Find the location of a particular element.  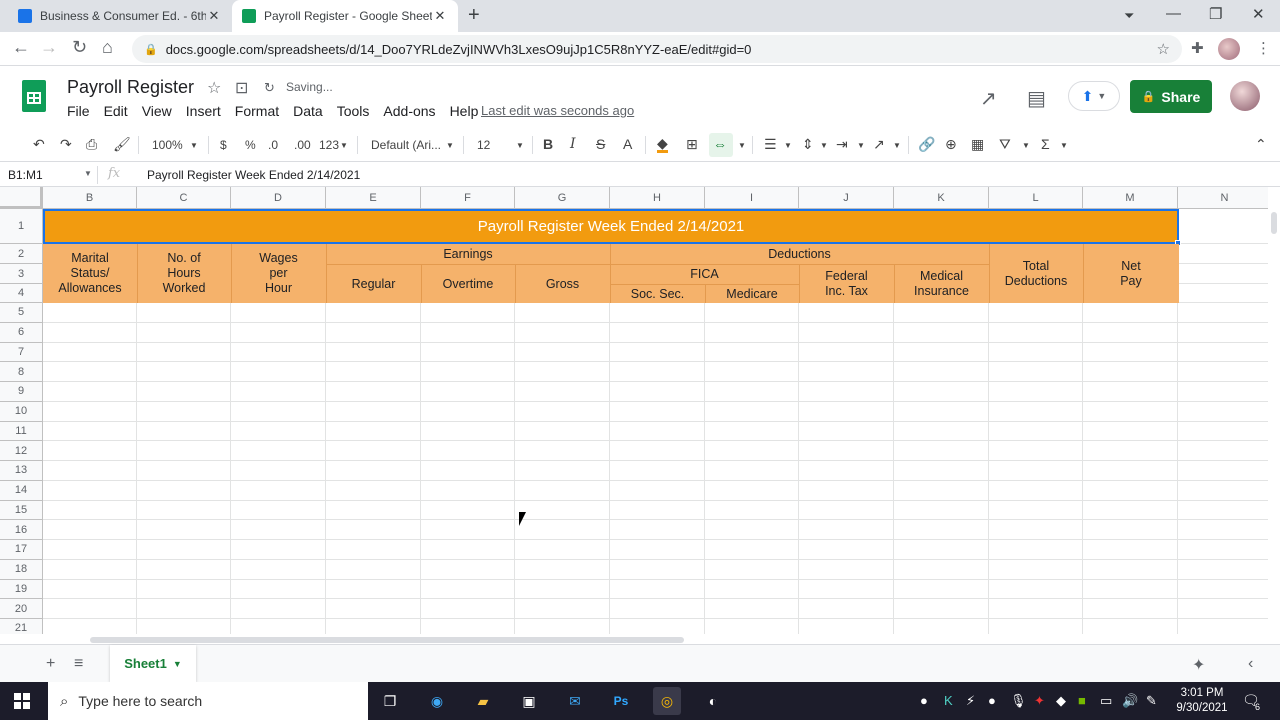

title-merged-cell: Payroll Register Week Ended 2/14/2021 is located at coordinates (611, 226).